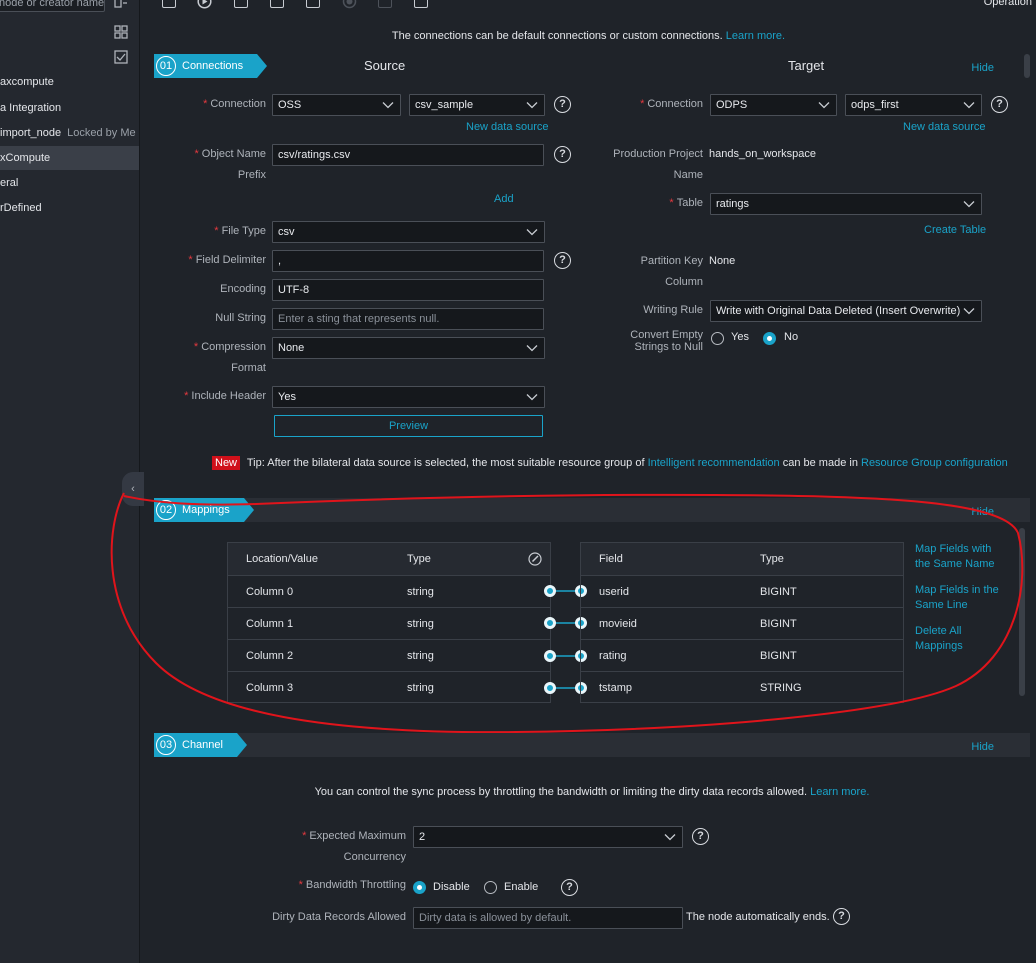 Image resolution: width=1036 pixels, height=963 pixels. I want to click on learn-more-link: Learn more., so click(755, 36).